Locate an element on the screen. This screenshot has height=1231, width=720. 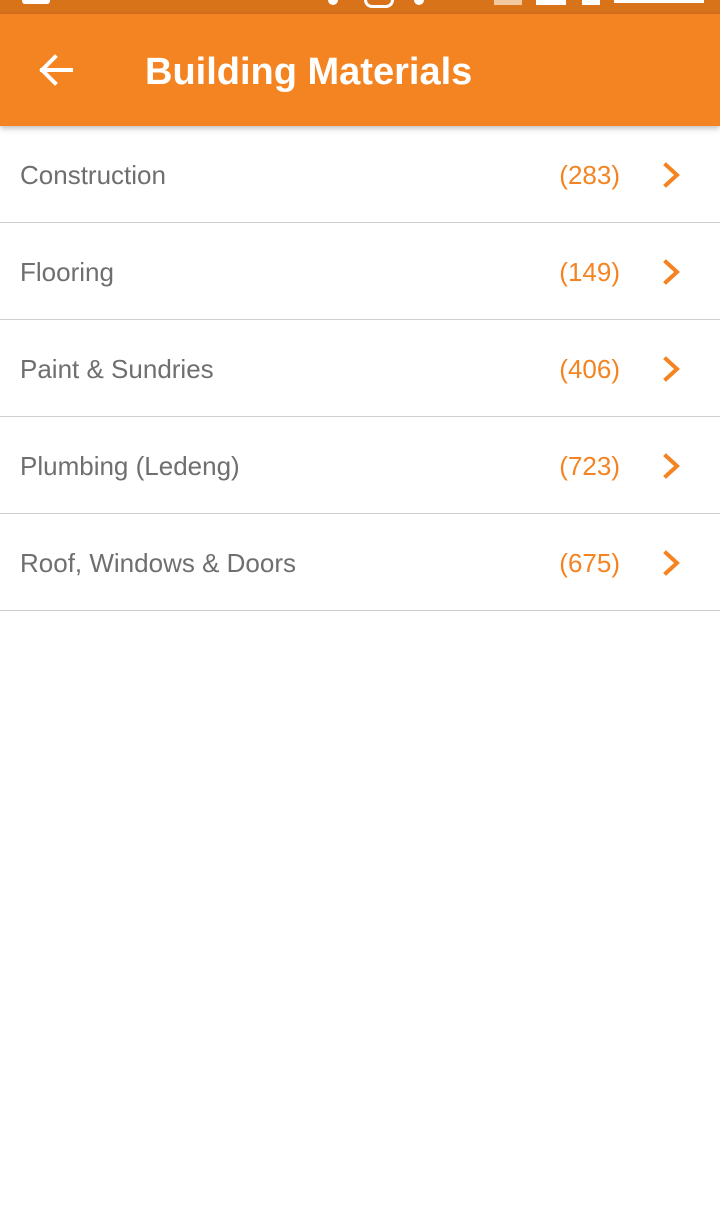
category-count: (406) is located at coordinates (589, 369).